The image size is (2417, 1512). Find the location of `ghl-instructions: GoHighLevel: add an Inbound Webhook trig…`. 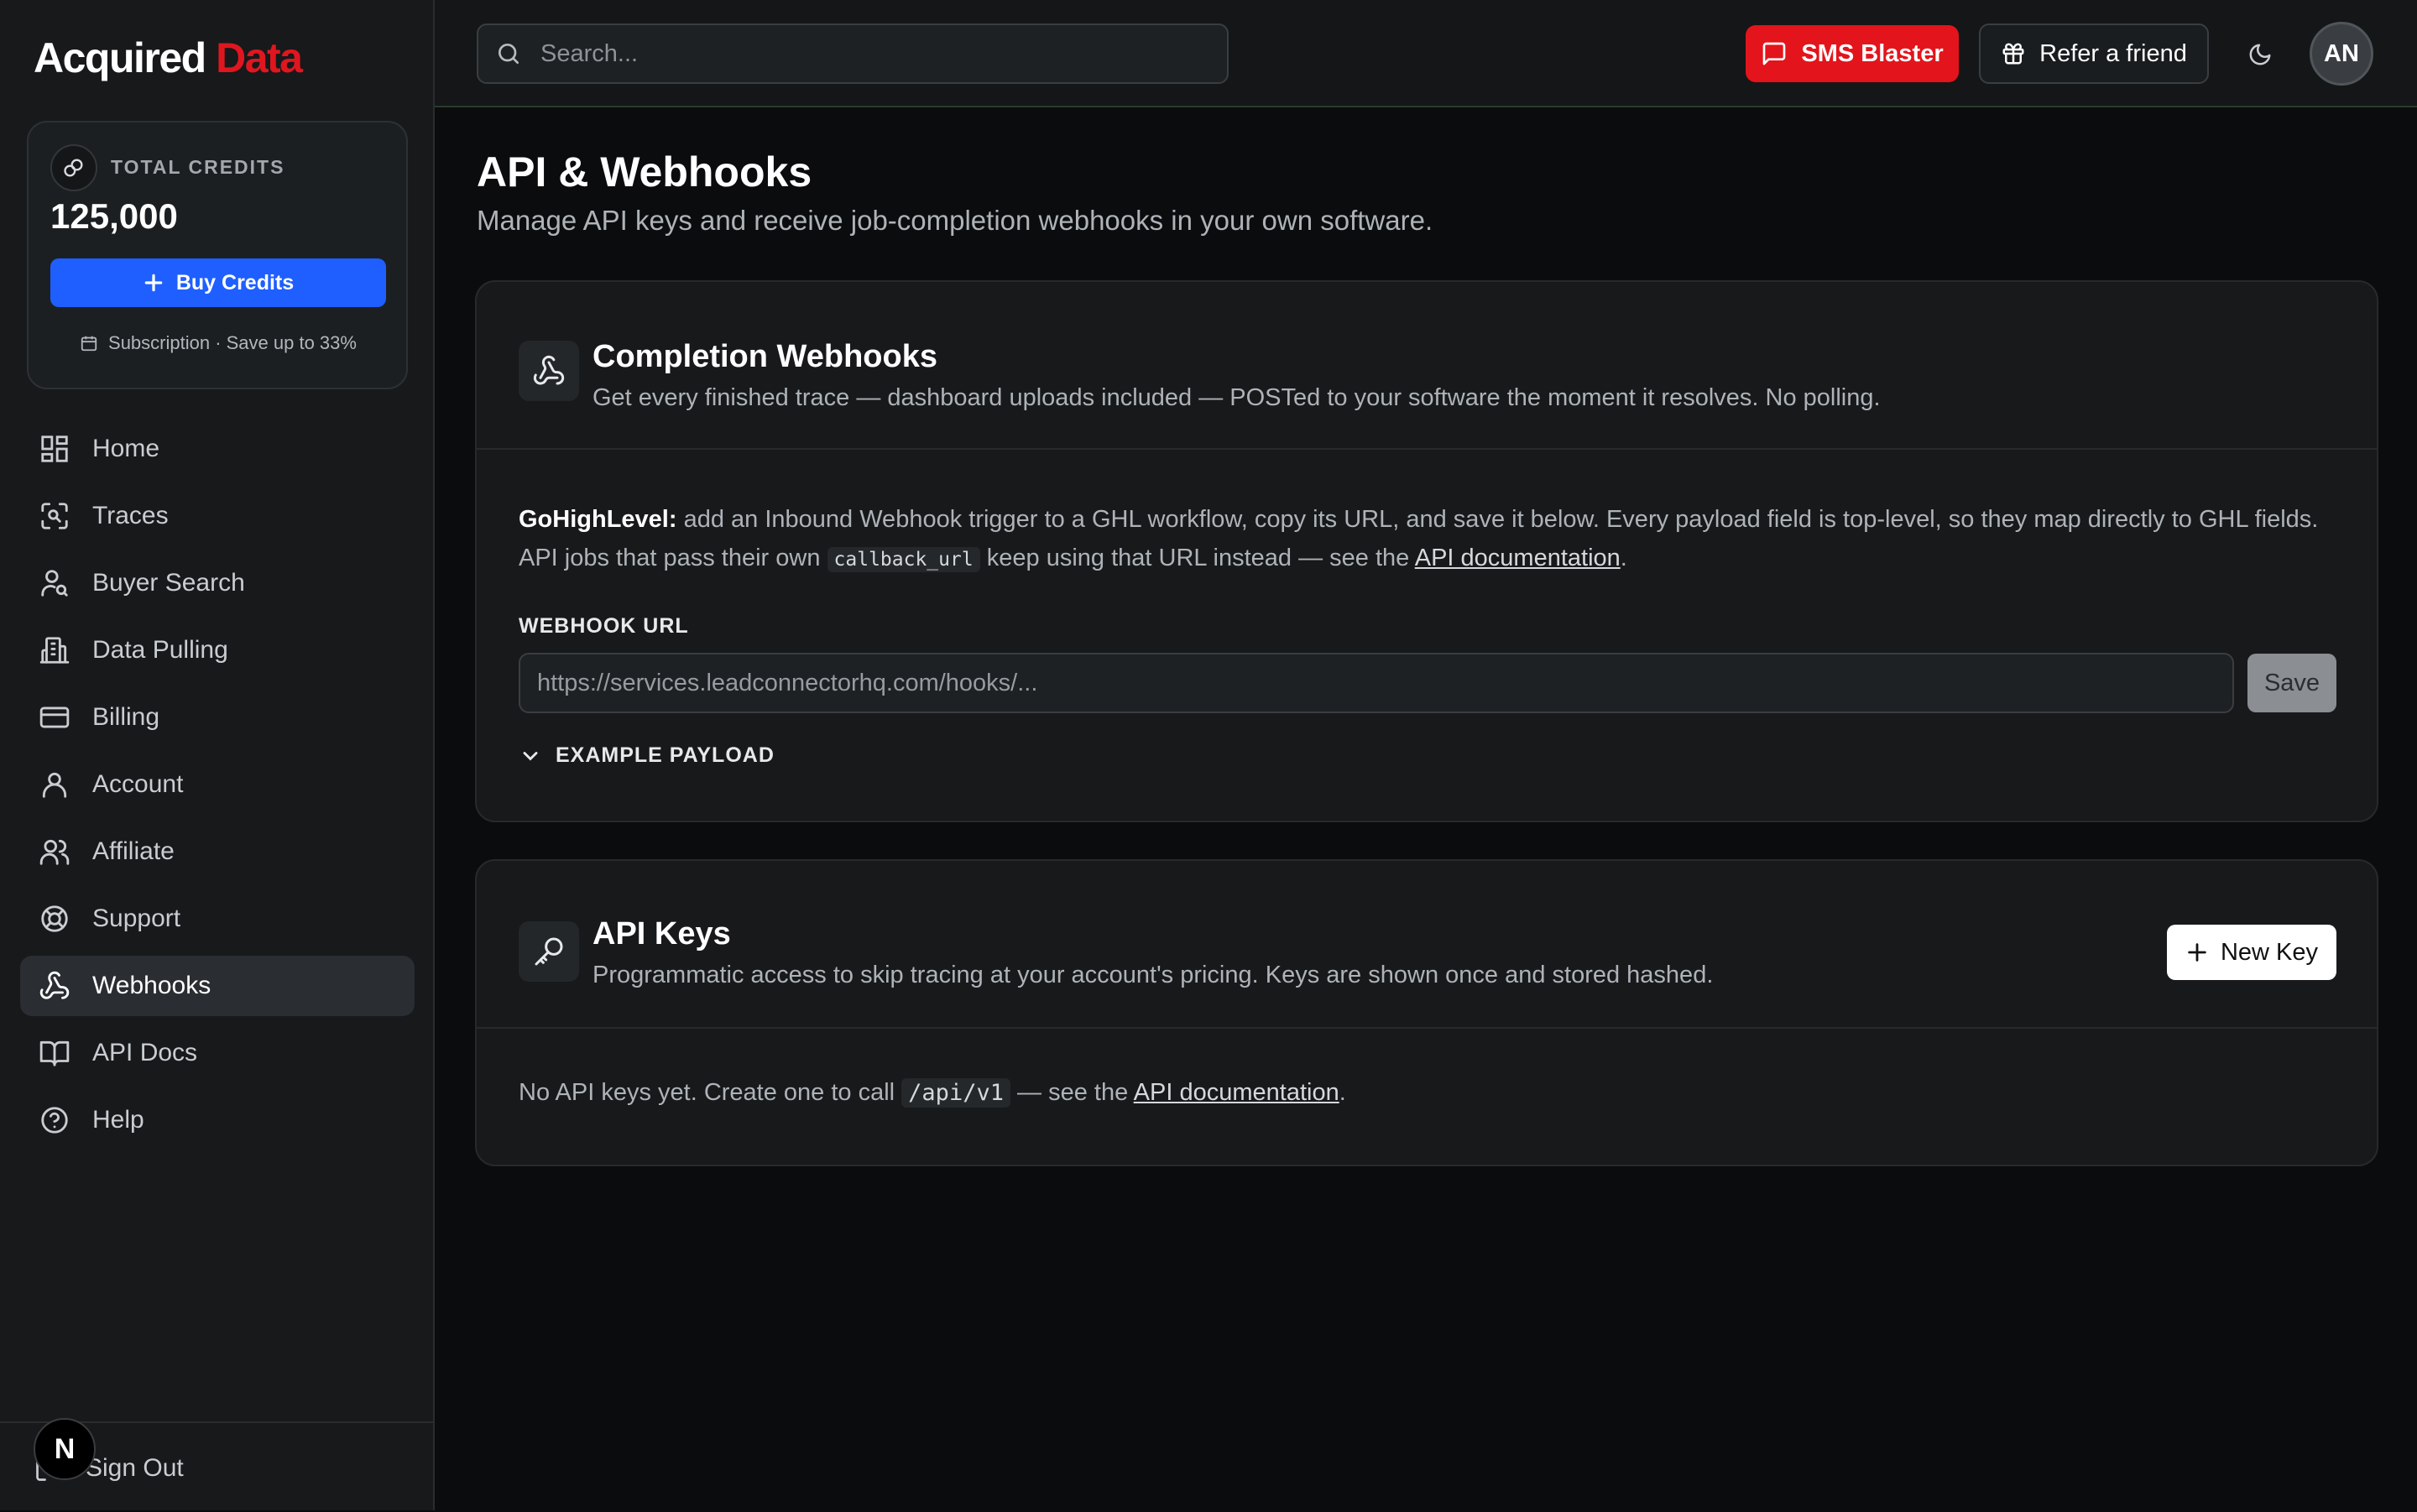

ghl-instructions: GoHighLevel: add an Inbound Webhook trig… is located at coordinates (1425, 539).